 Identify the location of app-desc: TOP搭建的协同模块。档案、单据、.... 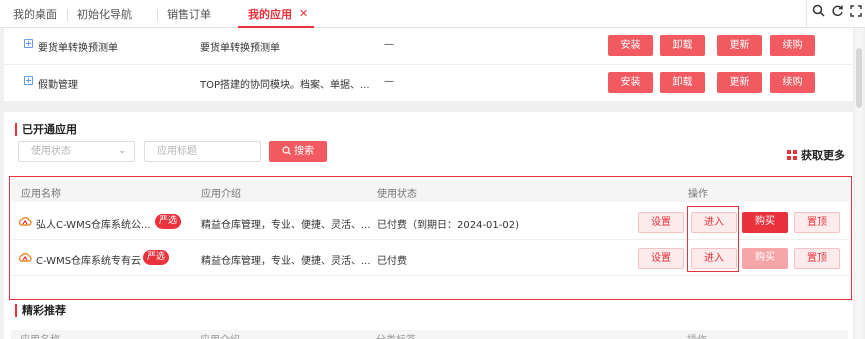
(285, 85).